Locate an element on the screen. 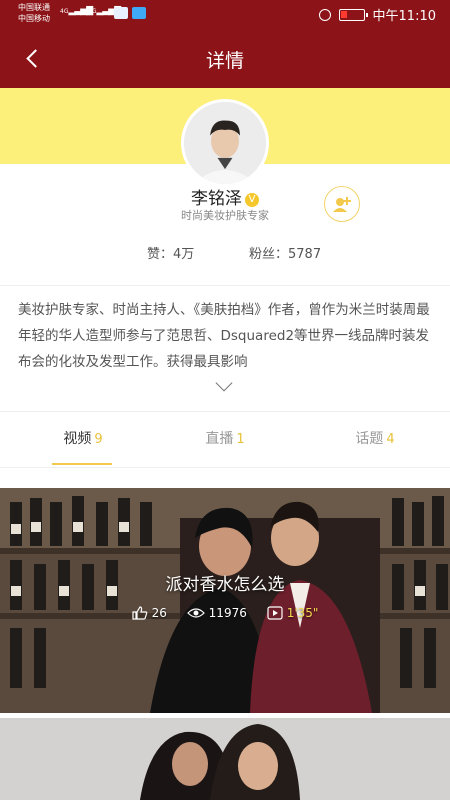 The image size is (450, 800). tab-videos: 视频 9 is located at coordinates (83, 440).